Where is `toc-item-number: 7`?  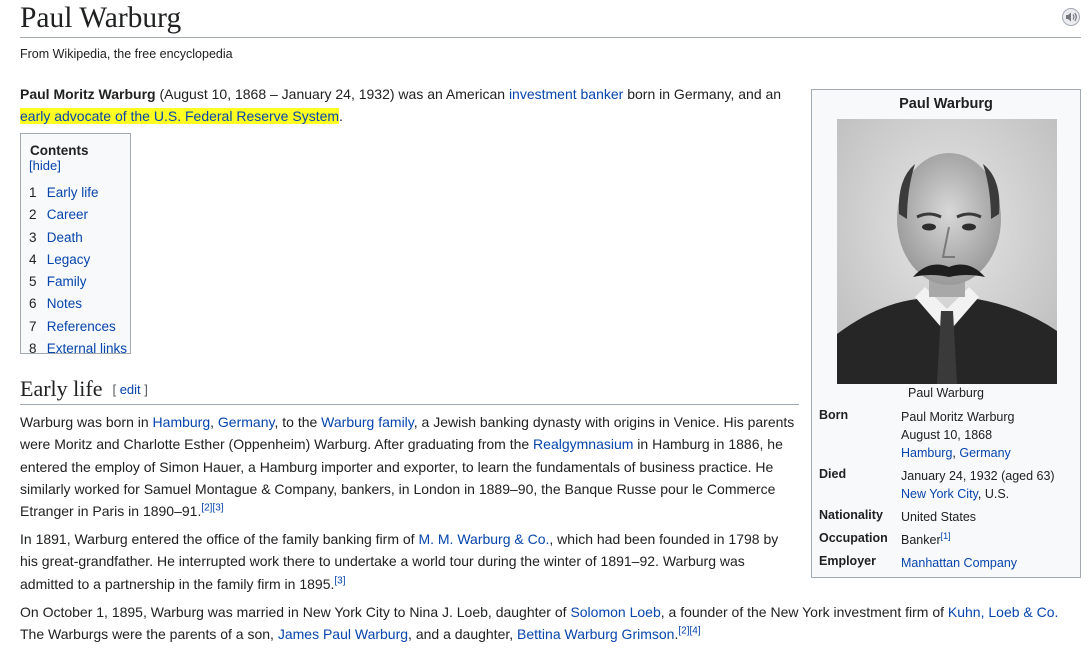 toc-item-number: 7 is located at coordinates (33, 326).